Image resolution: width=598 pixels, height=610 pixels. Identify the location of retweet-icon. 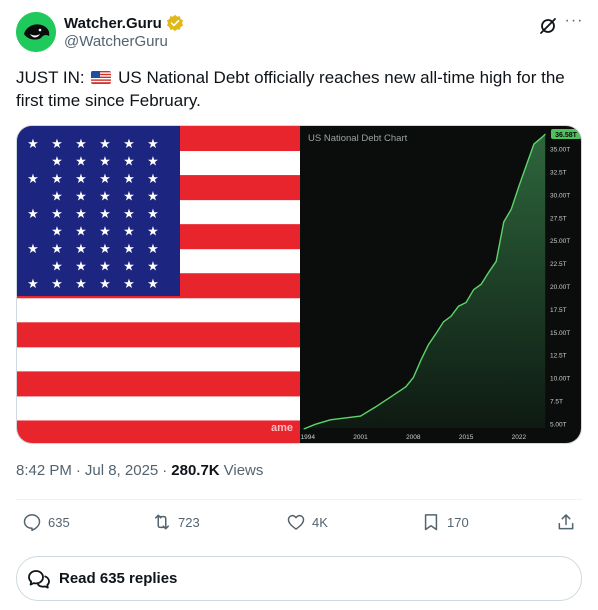
(162, 522).